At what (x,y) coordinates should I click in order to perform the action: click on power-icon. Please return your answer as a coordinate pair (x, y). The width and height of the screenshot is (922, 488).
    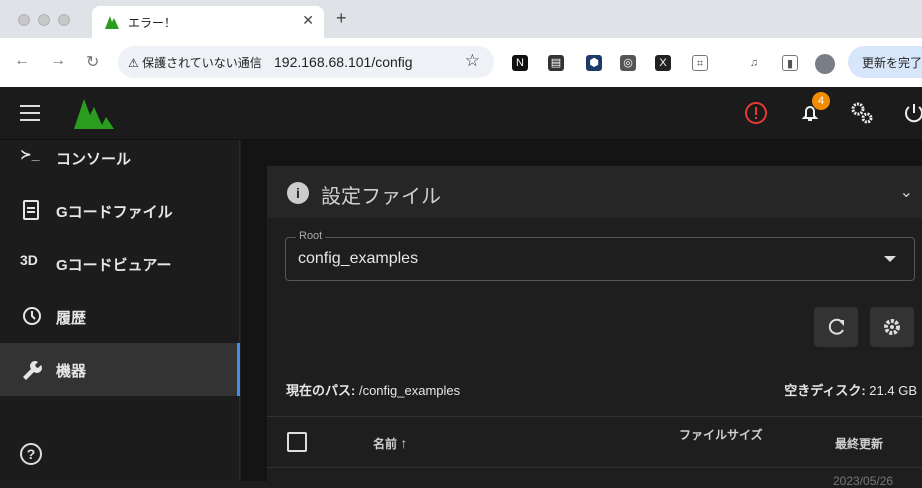
    Looking at the image, I should click on (912, 113).